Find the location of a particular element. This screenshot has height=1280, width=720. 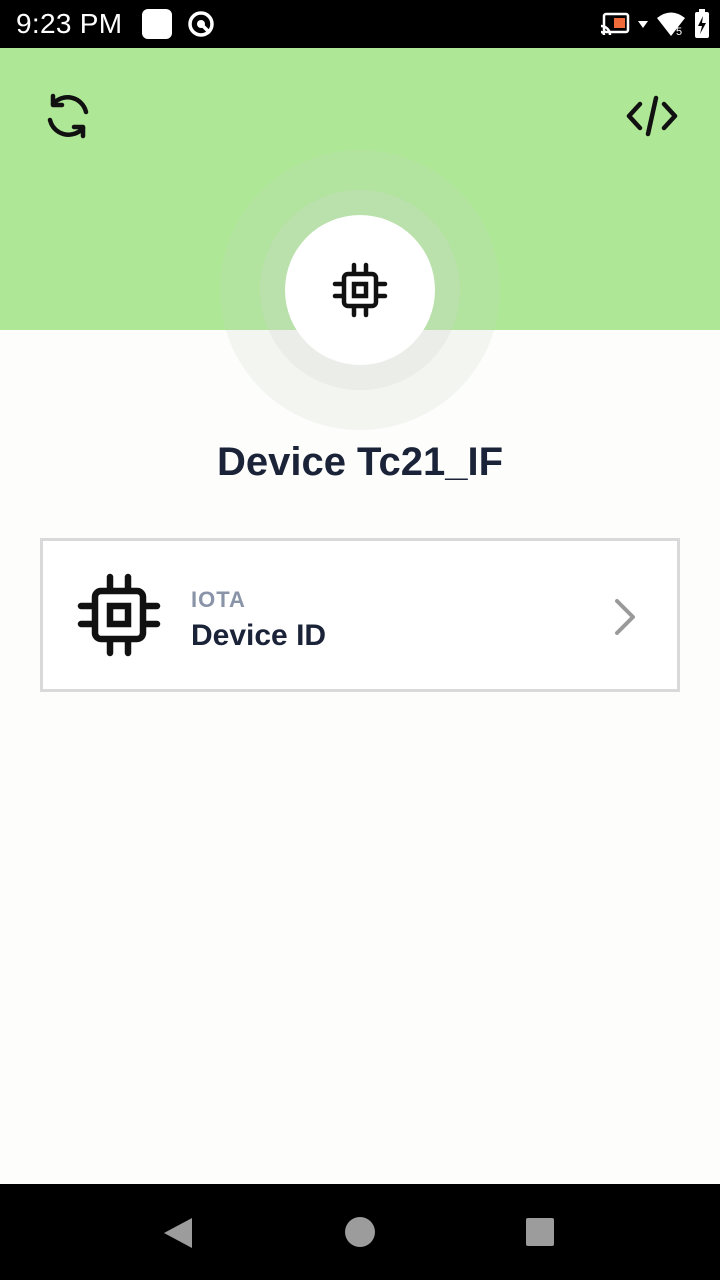

refresh-button is located at coordinates (68, 116).